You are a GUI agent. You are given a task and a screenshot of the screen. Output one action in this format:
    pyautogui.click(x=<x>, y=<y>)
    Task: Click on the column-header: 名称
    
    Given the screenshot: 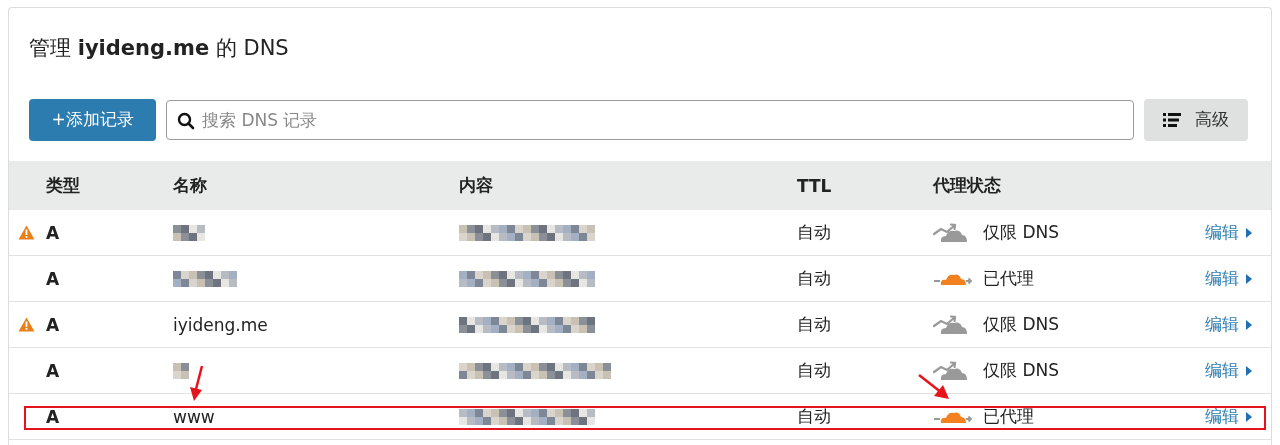 What is the action you would take?
    pyautogui.click(x=190, y=185)
    